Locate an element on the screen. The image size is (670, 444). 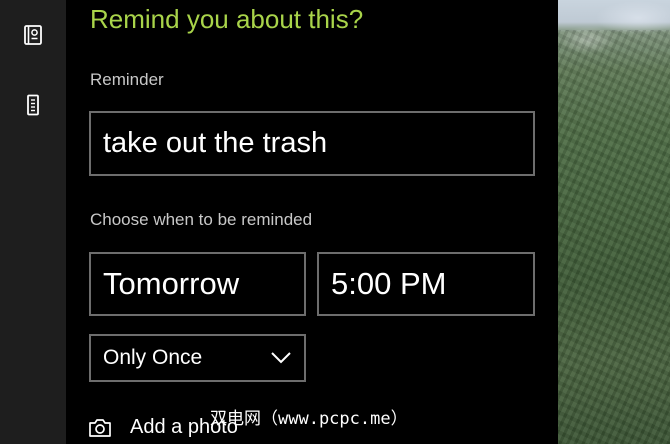
date-value: Tomorrow is located at coordinates (171, 283).